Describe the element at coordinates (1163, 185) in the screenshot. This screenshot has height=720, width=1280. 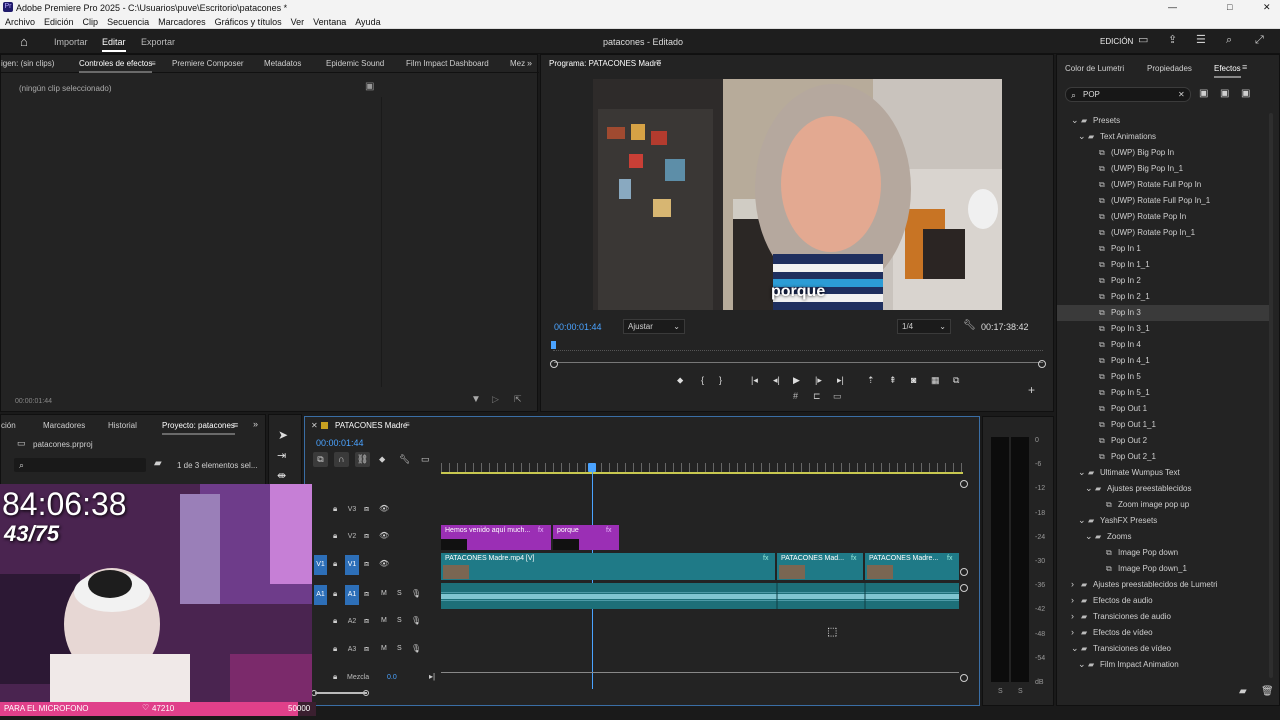
I see `effects-preset: ⧉ (UWP) Rotate Full Pop In` at that location.